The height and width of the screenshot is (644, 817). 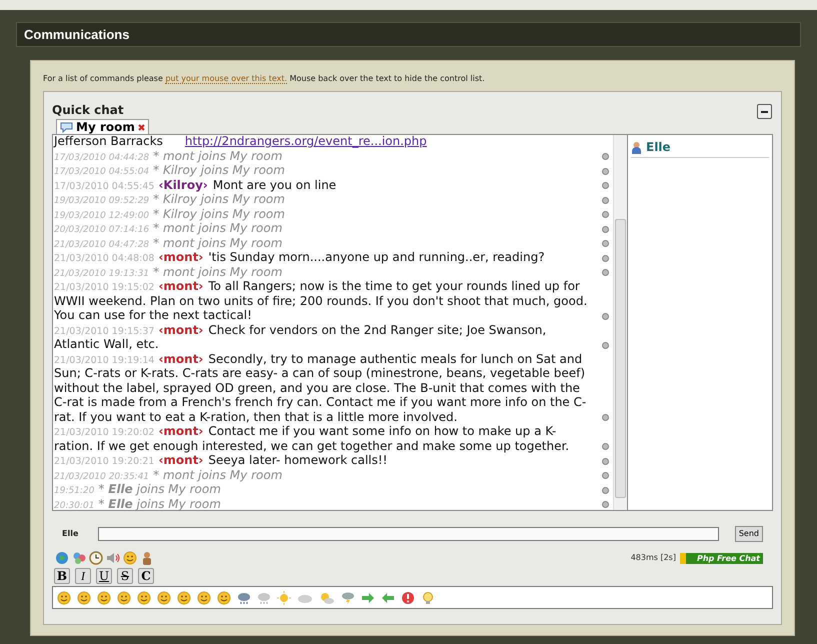 I want to click on chat-message: 21/03/2010 19:15:02 ‹mont› To all Rangers; now is the time to get your rounds lined up for WWII weekend. Plan on two units of fire; 200 rounds. If you don't shoot that much, good. You can use for the next tactical!, so click(x=321, y=300).